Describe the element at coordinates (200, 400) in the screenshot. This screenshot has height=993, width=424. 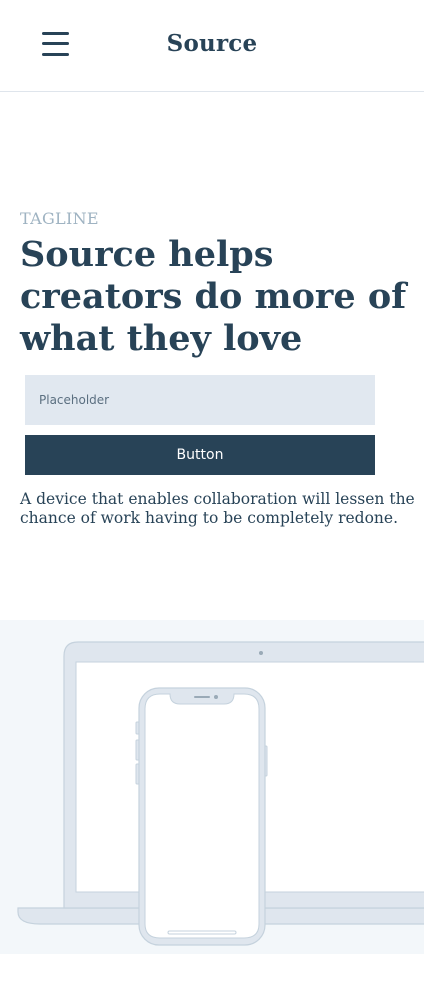
I see `signup-input` at that location.